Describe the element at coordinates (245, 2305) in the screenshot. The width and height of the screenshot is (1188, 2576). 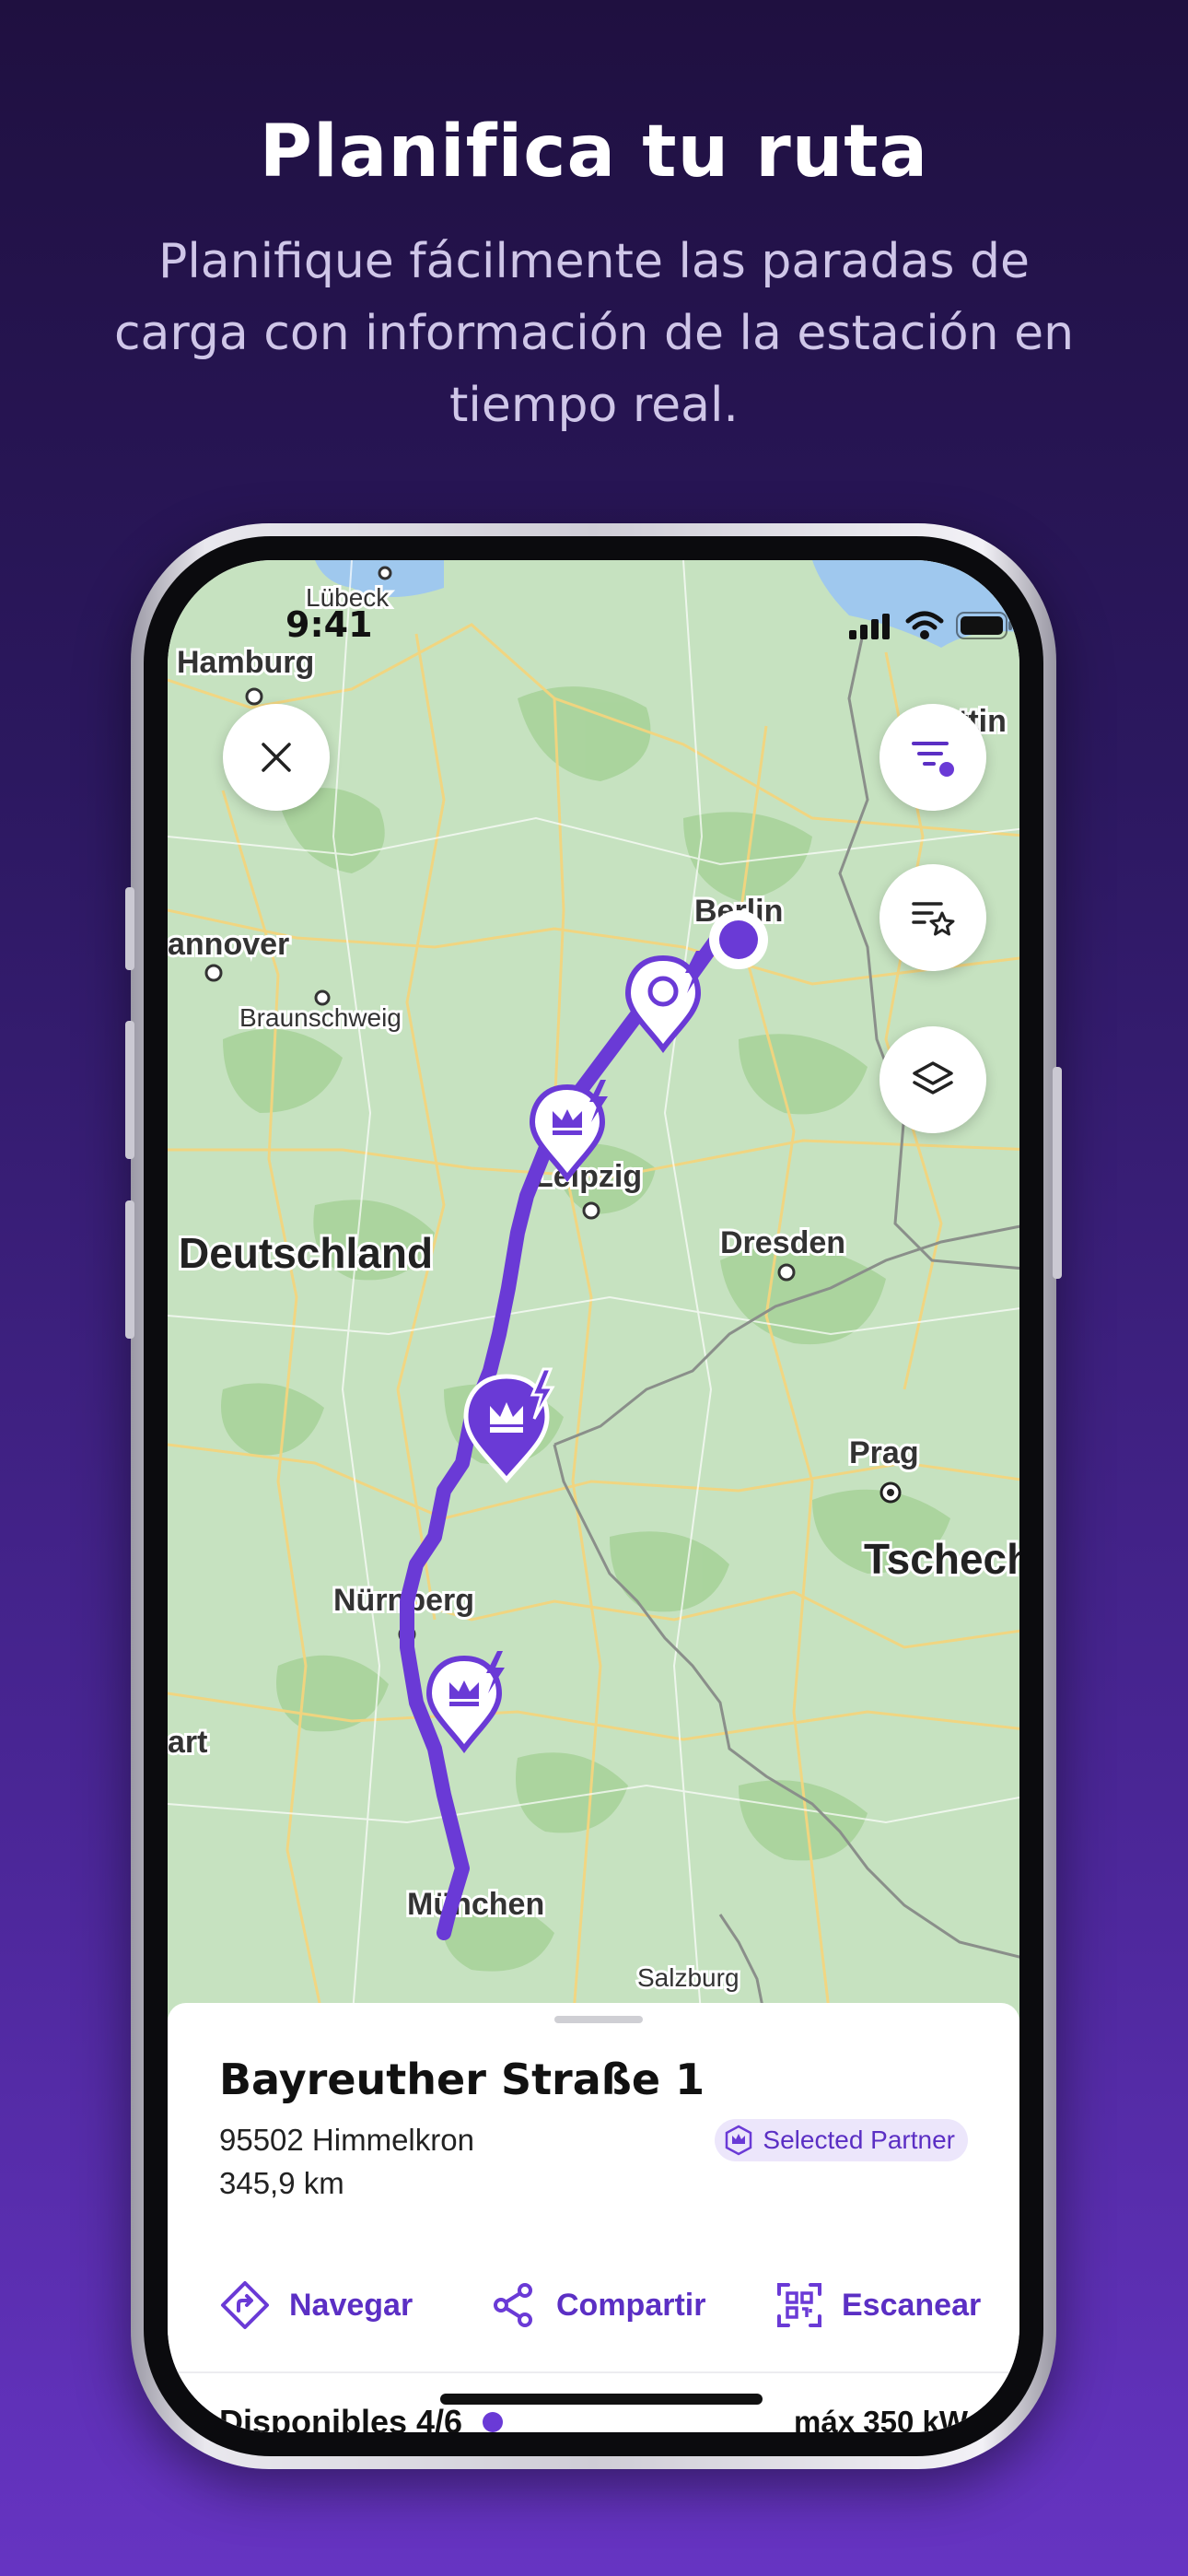
I see `navigate-icon` at that location.